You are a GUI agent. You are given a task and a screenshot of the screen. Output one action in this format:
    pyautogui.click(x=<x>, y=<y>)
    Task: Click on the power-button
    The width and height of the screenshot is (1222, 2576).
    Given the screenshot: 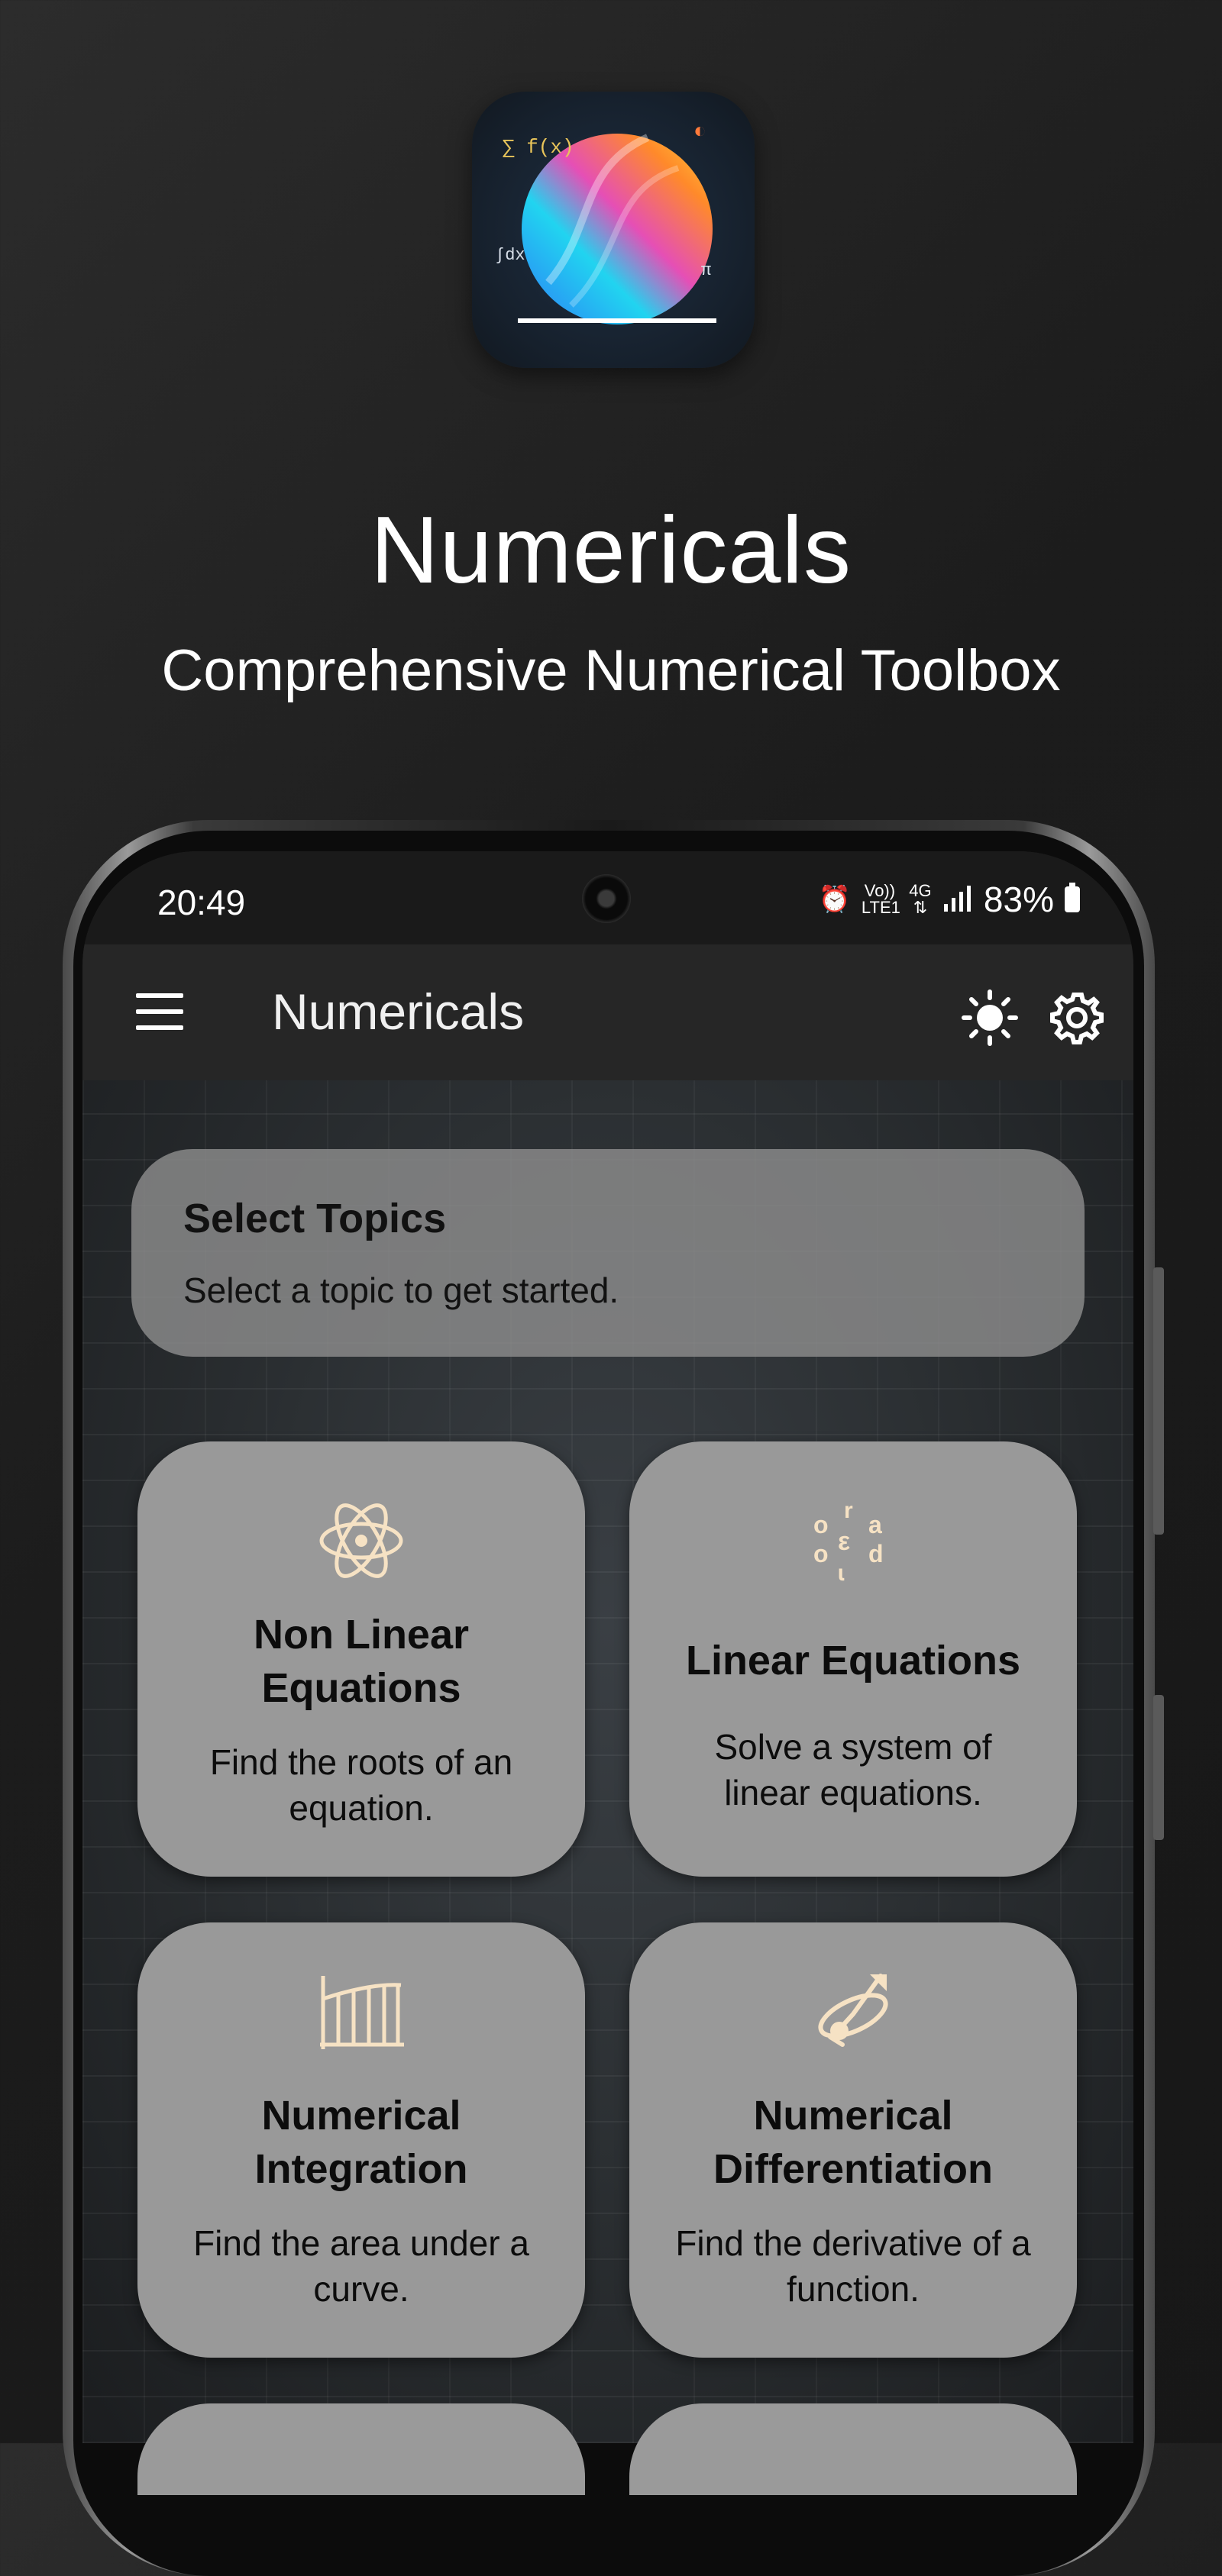 What is the action you would take?
    pyautogui.click(x=1159, y=1767)
    